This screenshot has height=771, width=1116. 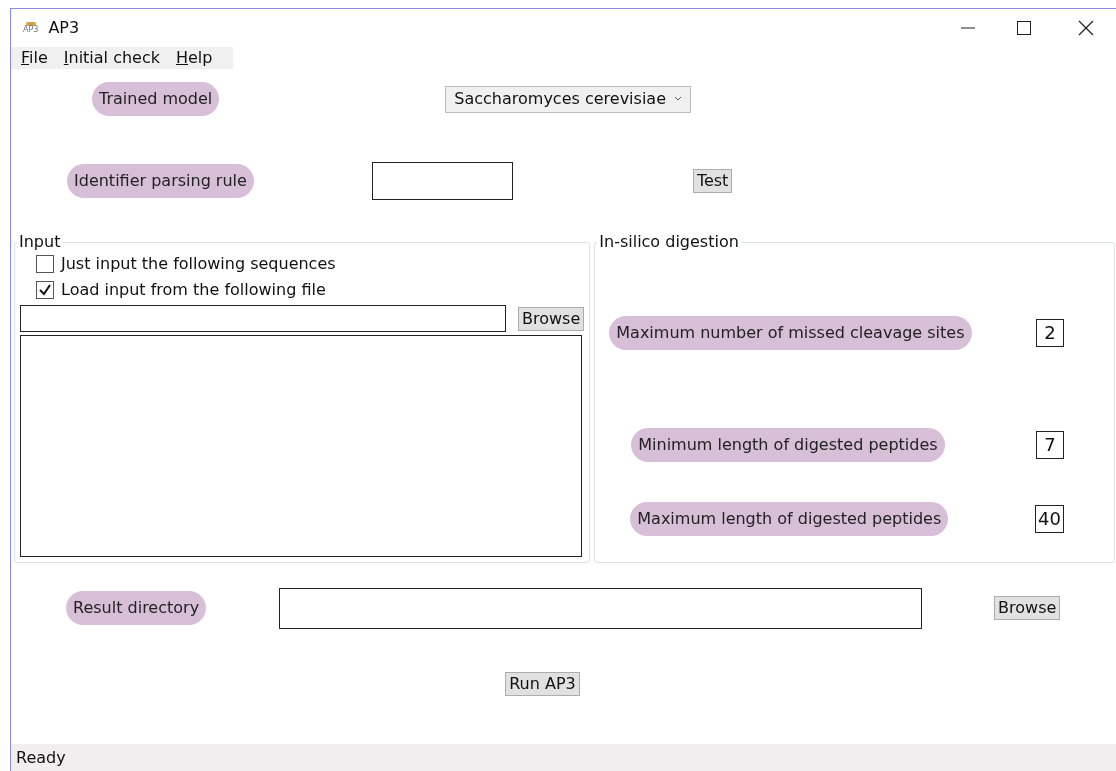 What do you see at coordinates (601, 608) in the screenshot?
I see `result-directory-field` at bounding box center [601, 608].